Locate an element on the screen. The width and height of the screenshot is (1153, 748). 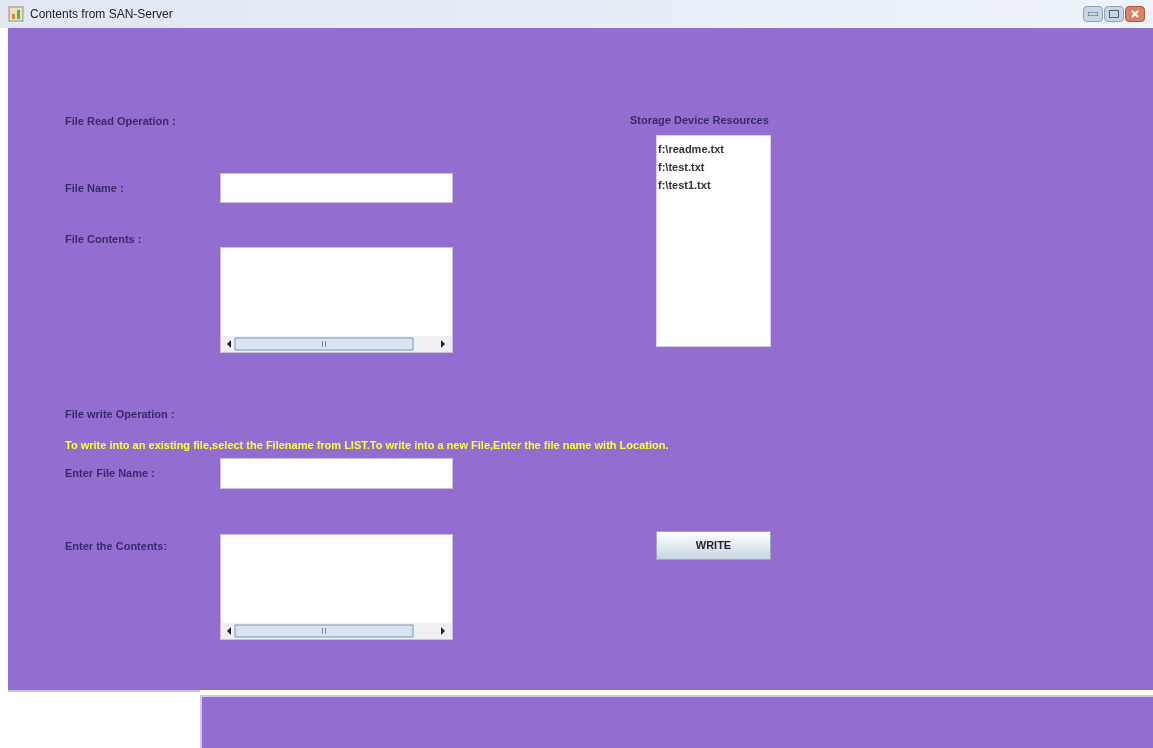
list-item: f:\readme.txt is located at coordinates (714, 149).